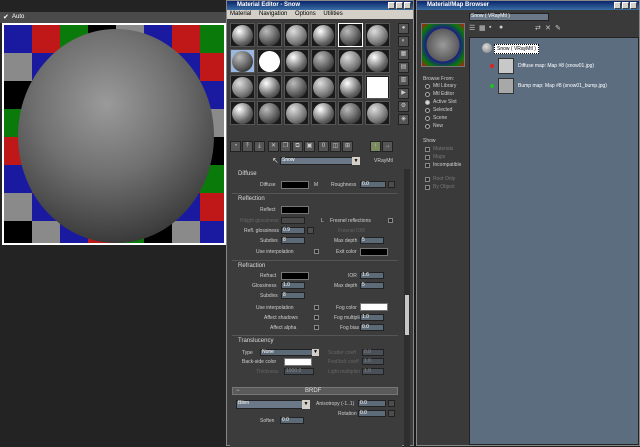  I want to click on select-by-material-icon: ◈, so click(403, 119).